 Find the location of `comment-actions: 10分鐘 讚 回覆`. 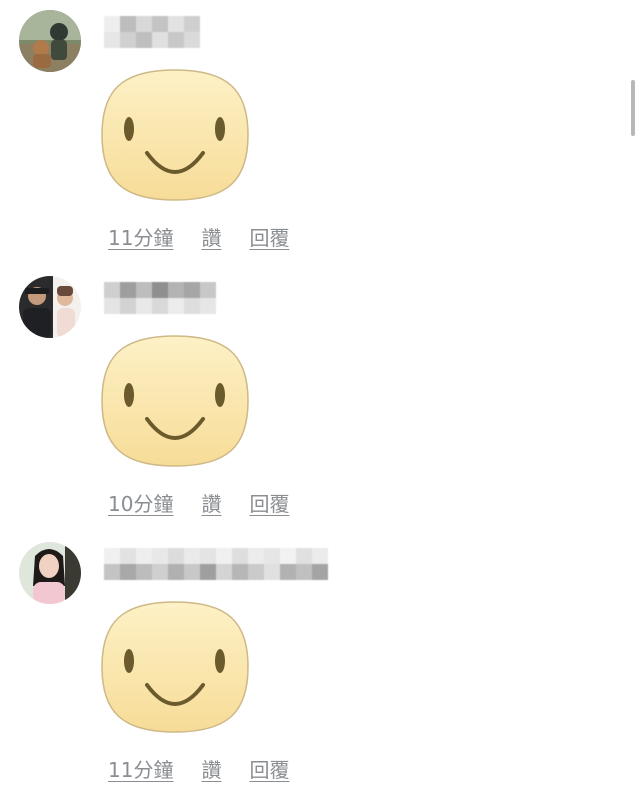

comment-actions: 10分鐘 讚 回覆 is located at coordinates (198, 502).